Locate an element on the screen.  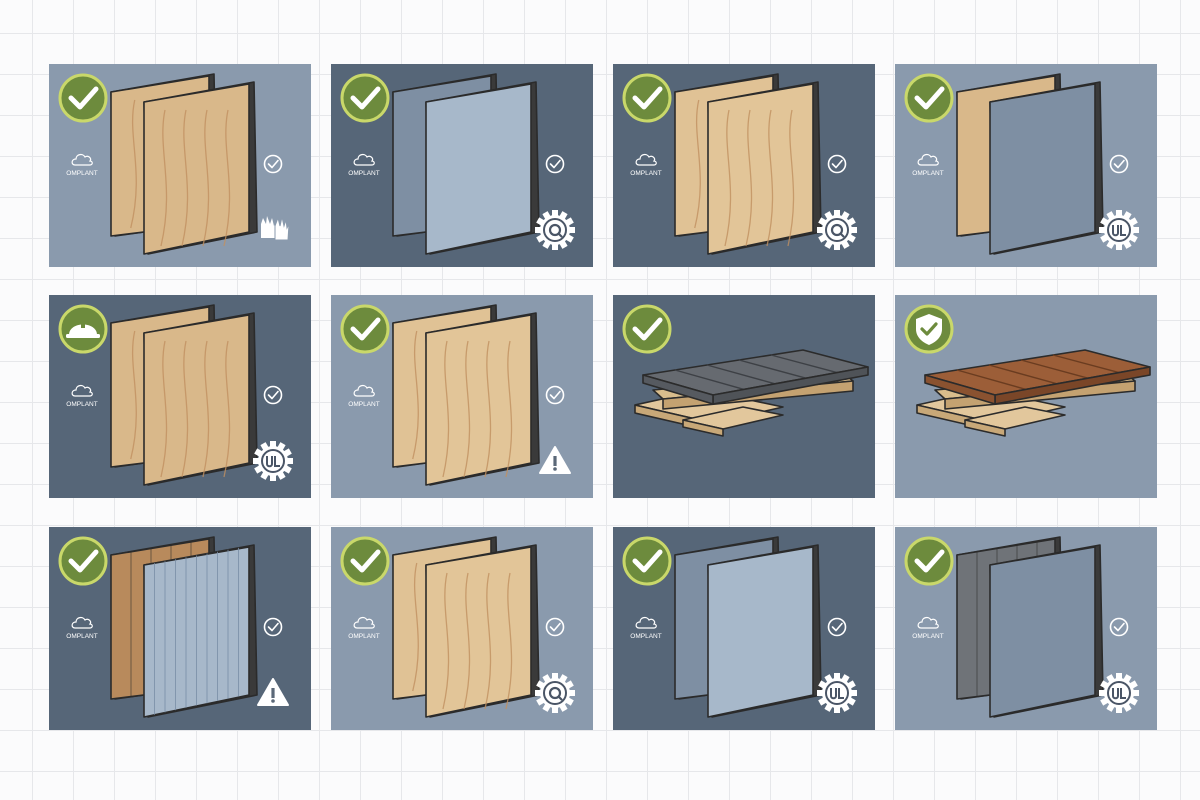
slate-panels is located at coordinates (1030, 627).